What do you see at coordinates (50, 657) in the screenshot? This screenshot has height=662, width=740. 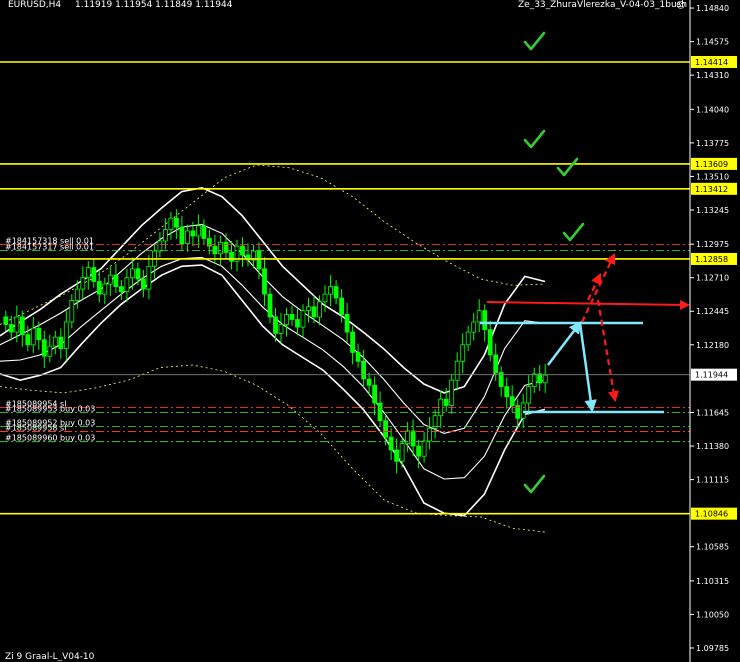 I see `indicator-label: Zi 9 Graal-L_V04-10` at bounding box center [50, 657].